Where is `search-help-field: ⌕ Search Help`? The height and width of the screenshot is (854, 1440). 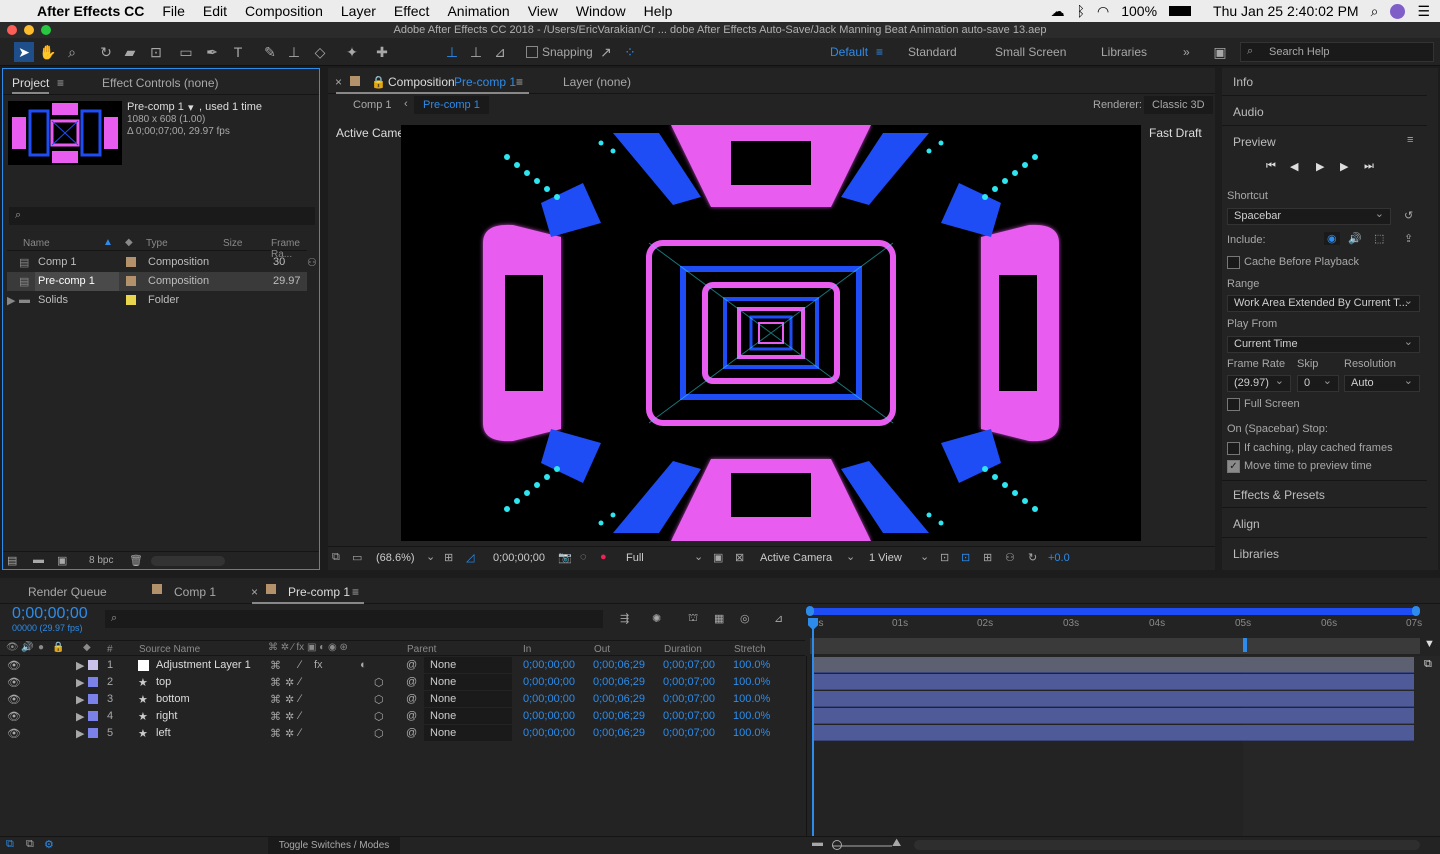 search-help-field: ⌕ Search Help is located at coordinates (1337, 52).